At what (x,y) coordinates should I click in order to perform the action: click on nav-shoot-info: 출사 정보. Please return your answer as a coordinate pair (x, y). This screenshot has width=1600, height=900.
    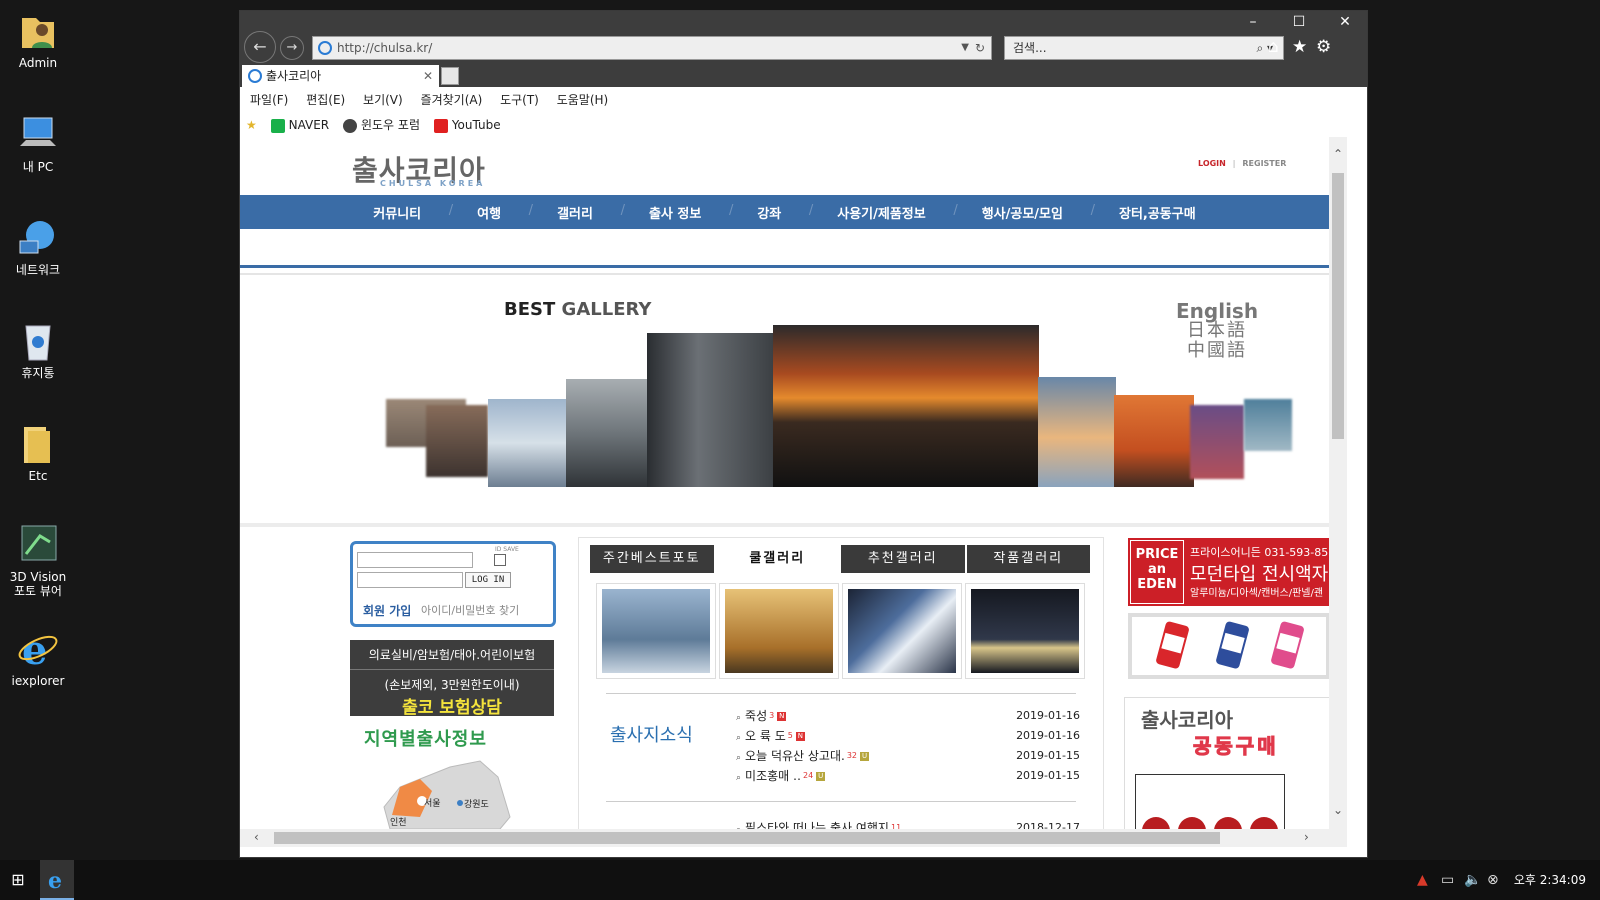
    Looking at the image, I should click on (677, 212).